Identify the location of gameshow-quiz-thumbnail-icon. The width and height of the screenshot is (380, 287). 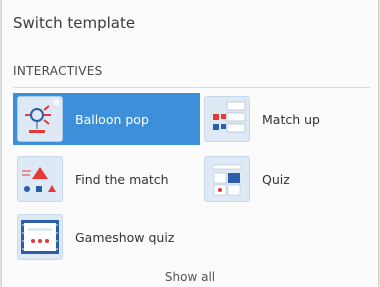
(40, 237).